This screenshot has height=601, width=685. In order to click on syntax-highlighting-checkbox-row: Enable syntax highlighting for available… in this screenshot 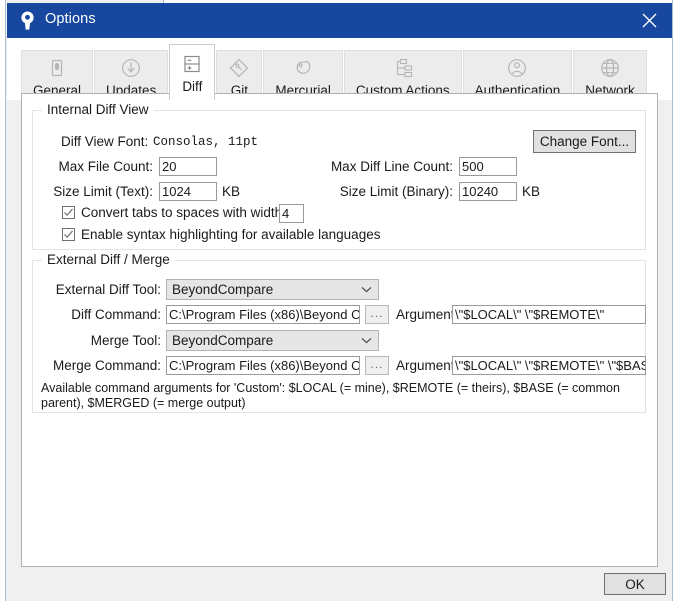, I will do `click(221, 234)`.